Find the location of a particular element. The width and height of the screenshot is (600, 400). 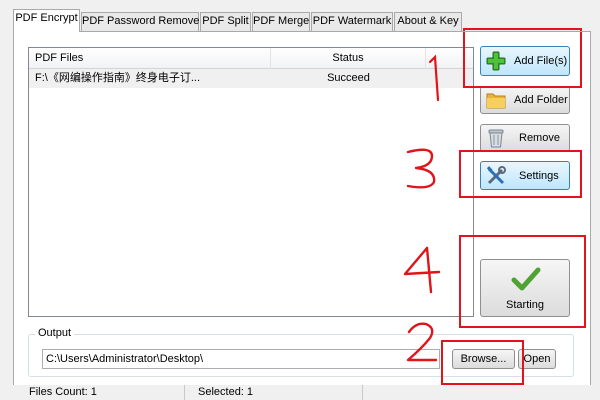

remove-button: Remove is located at coordinates (525, 138).